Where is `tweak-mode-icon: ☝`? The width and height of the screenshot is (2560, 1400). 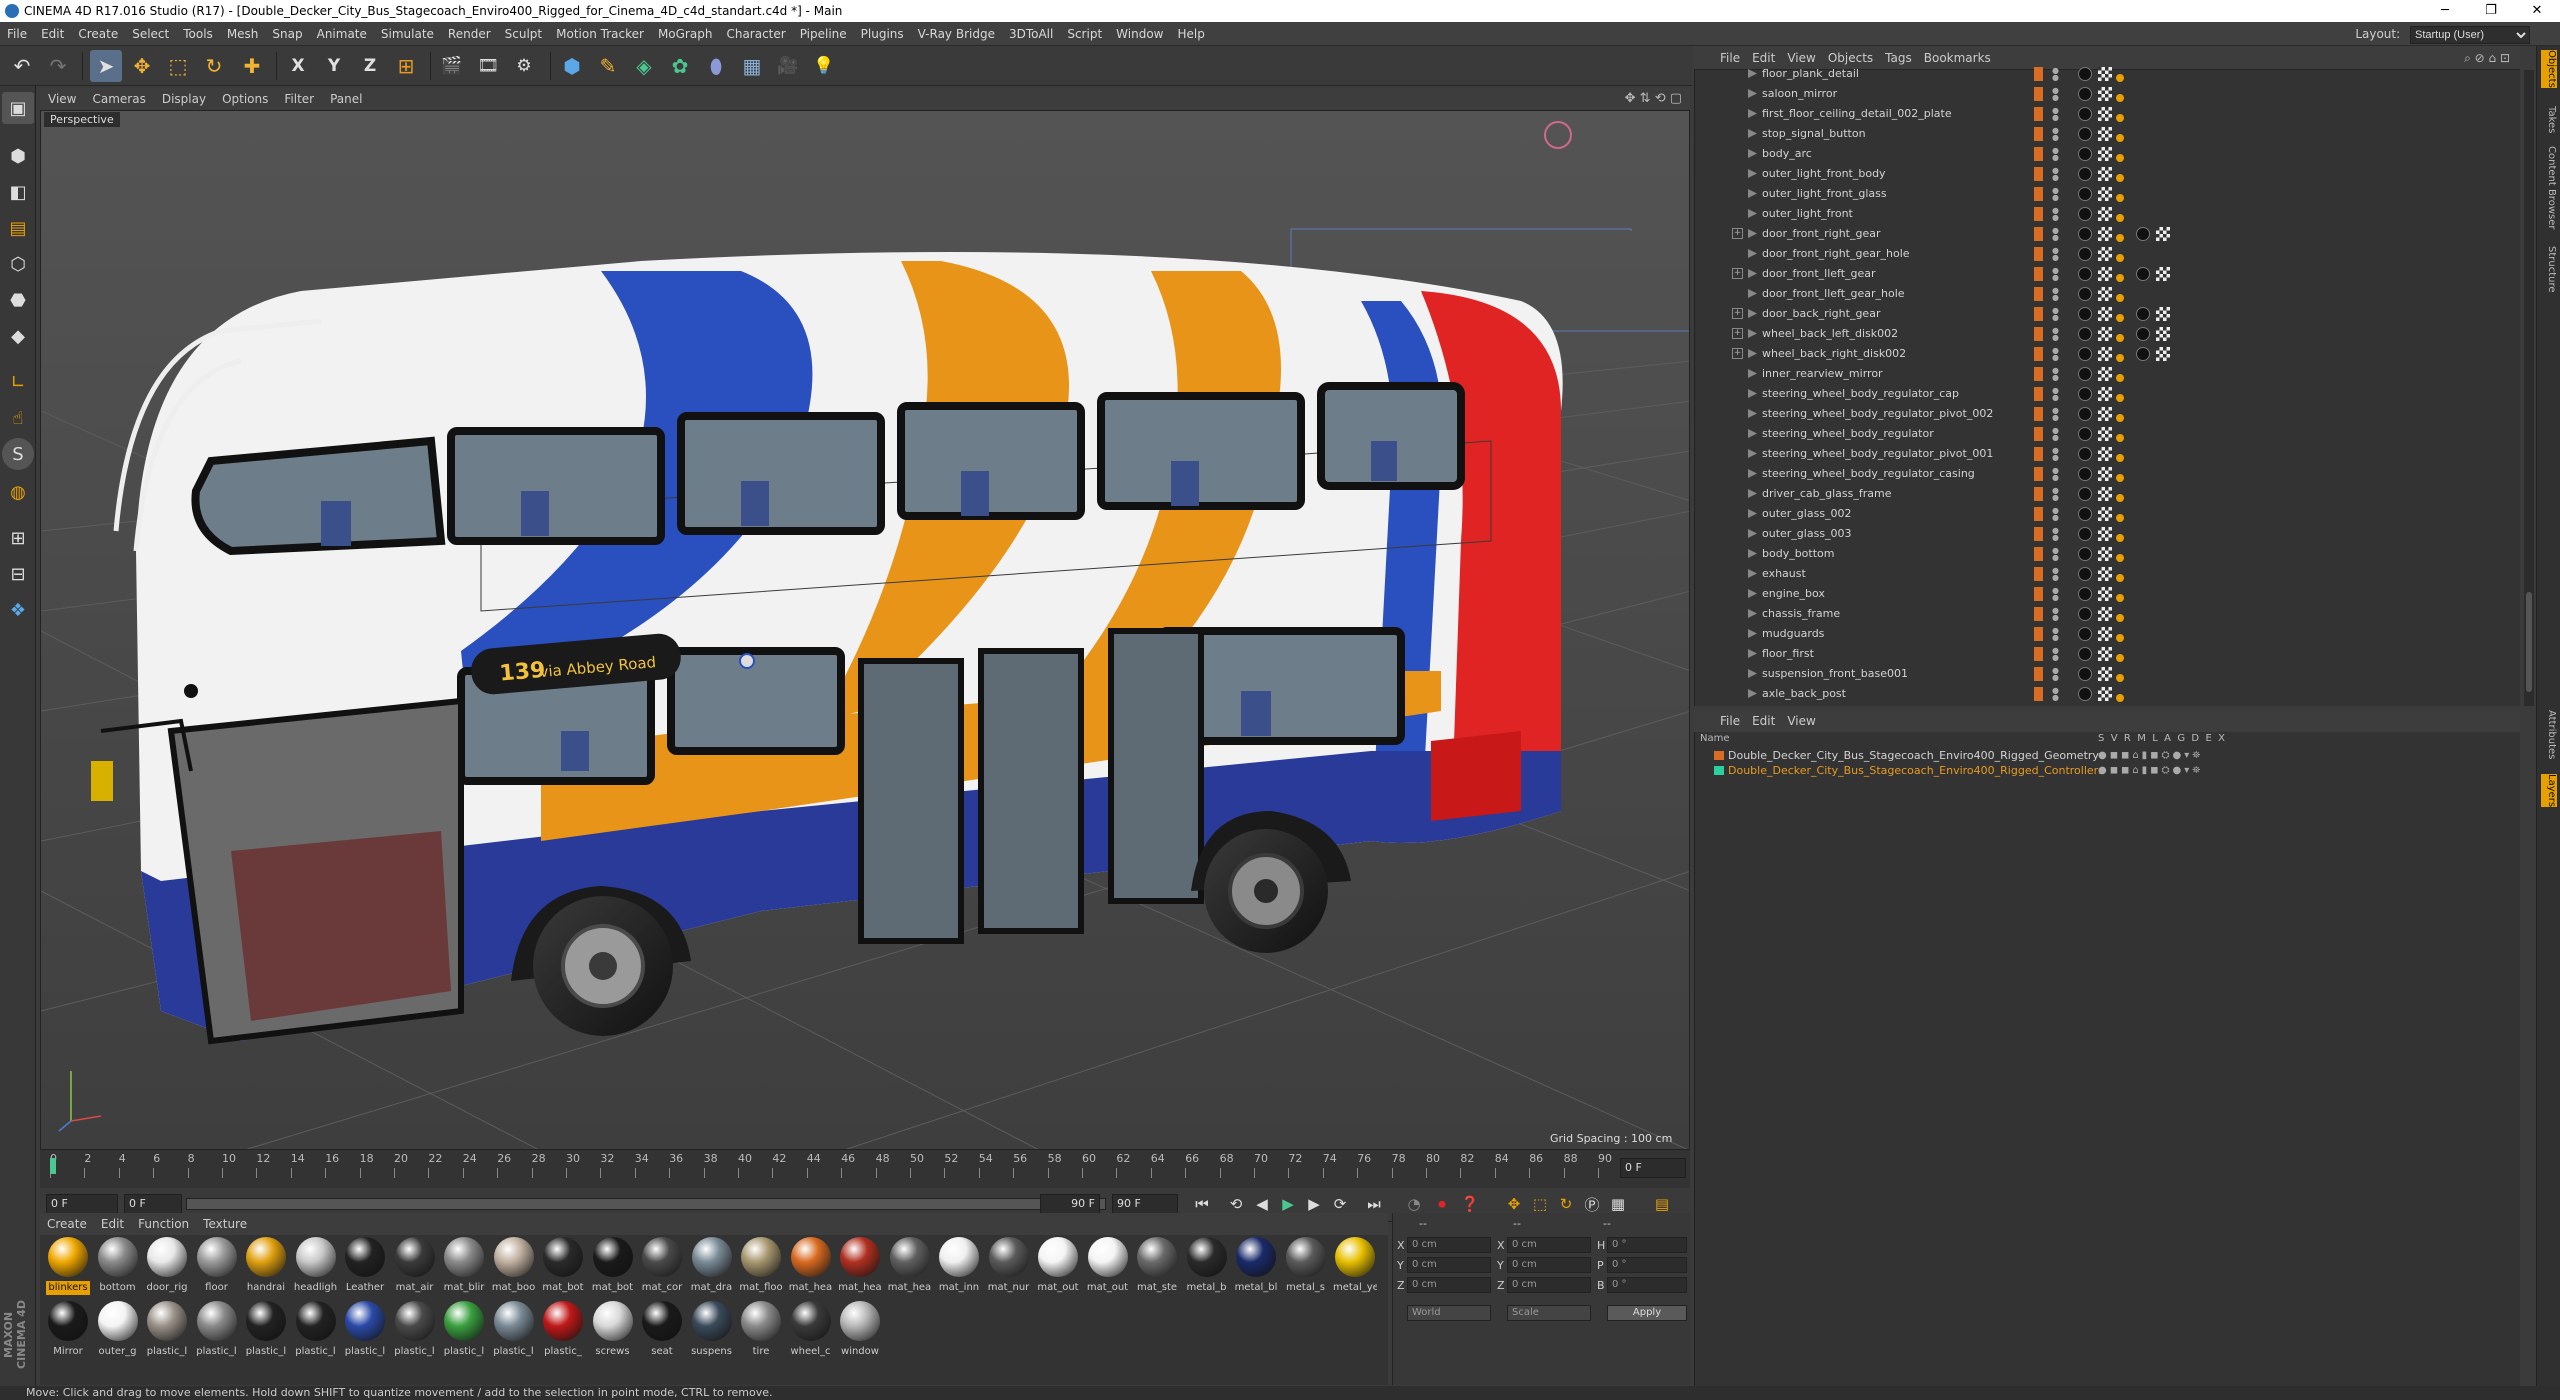 tweak-mode-icon: ☝ is located at coordinates (18, 418).